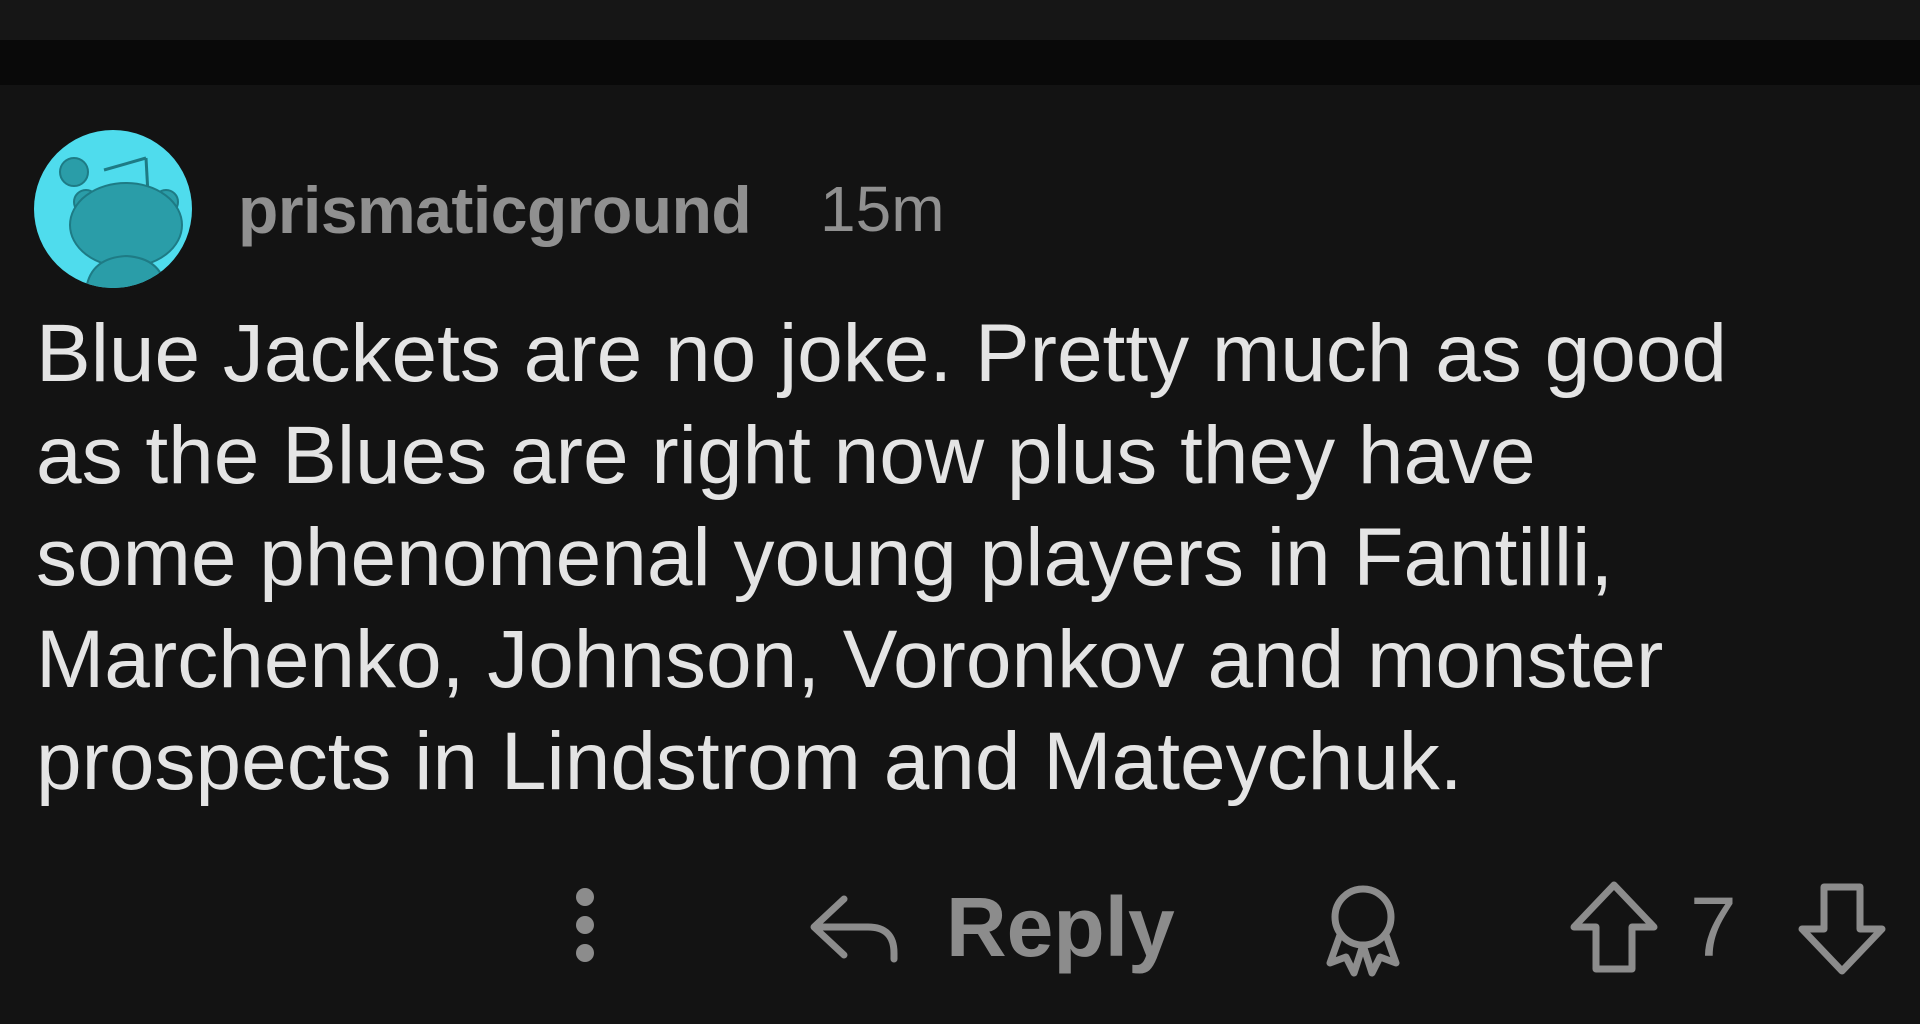  What do you see at coordinates (960, 20) in the screenshot?
I see `status-strip` at bounding box center [960, 20].